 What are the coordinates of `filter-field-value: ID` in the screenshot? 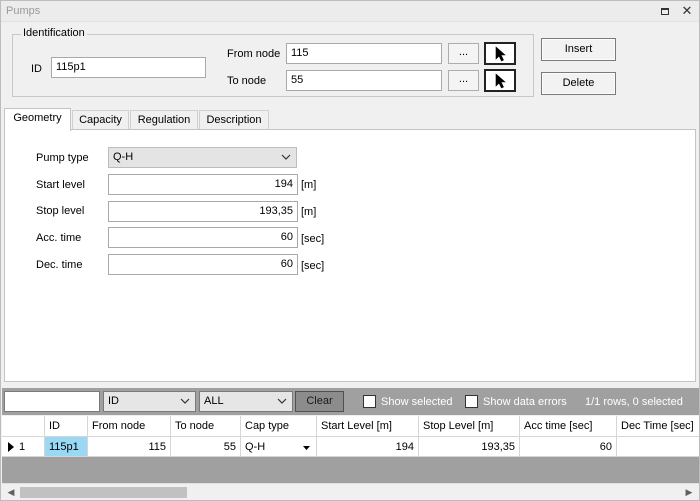 It's located at (113, 401).